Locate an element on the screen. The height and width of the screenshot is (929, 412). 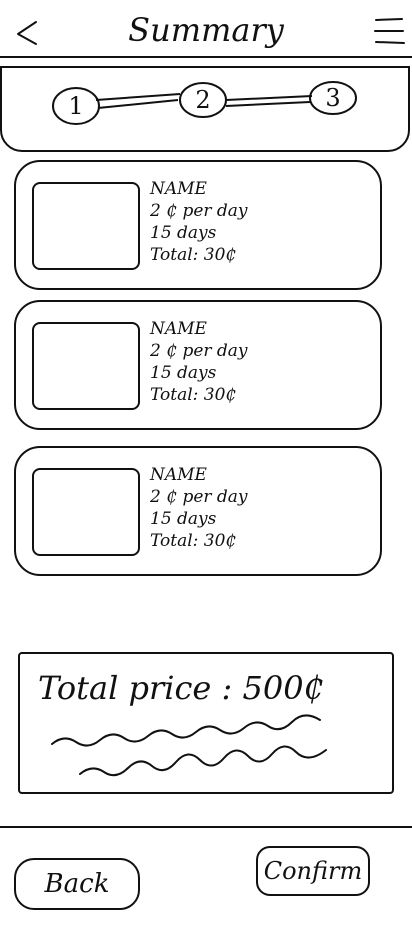
item-card-3: NAME 2 ₵ per day 15 days Total: 30₵ is located at coordinates (198, 511).